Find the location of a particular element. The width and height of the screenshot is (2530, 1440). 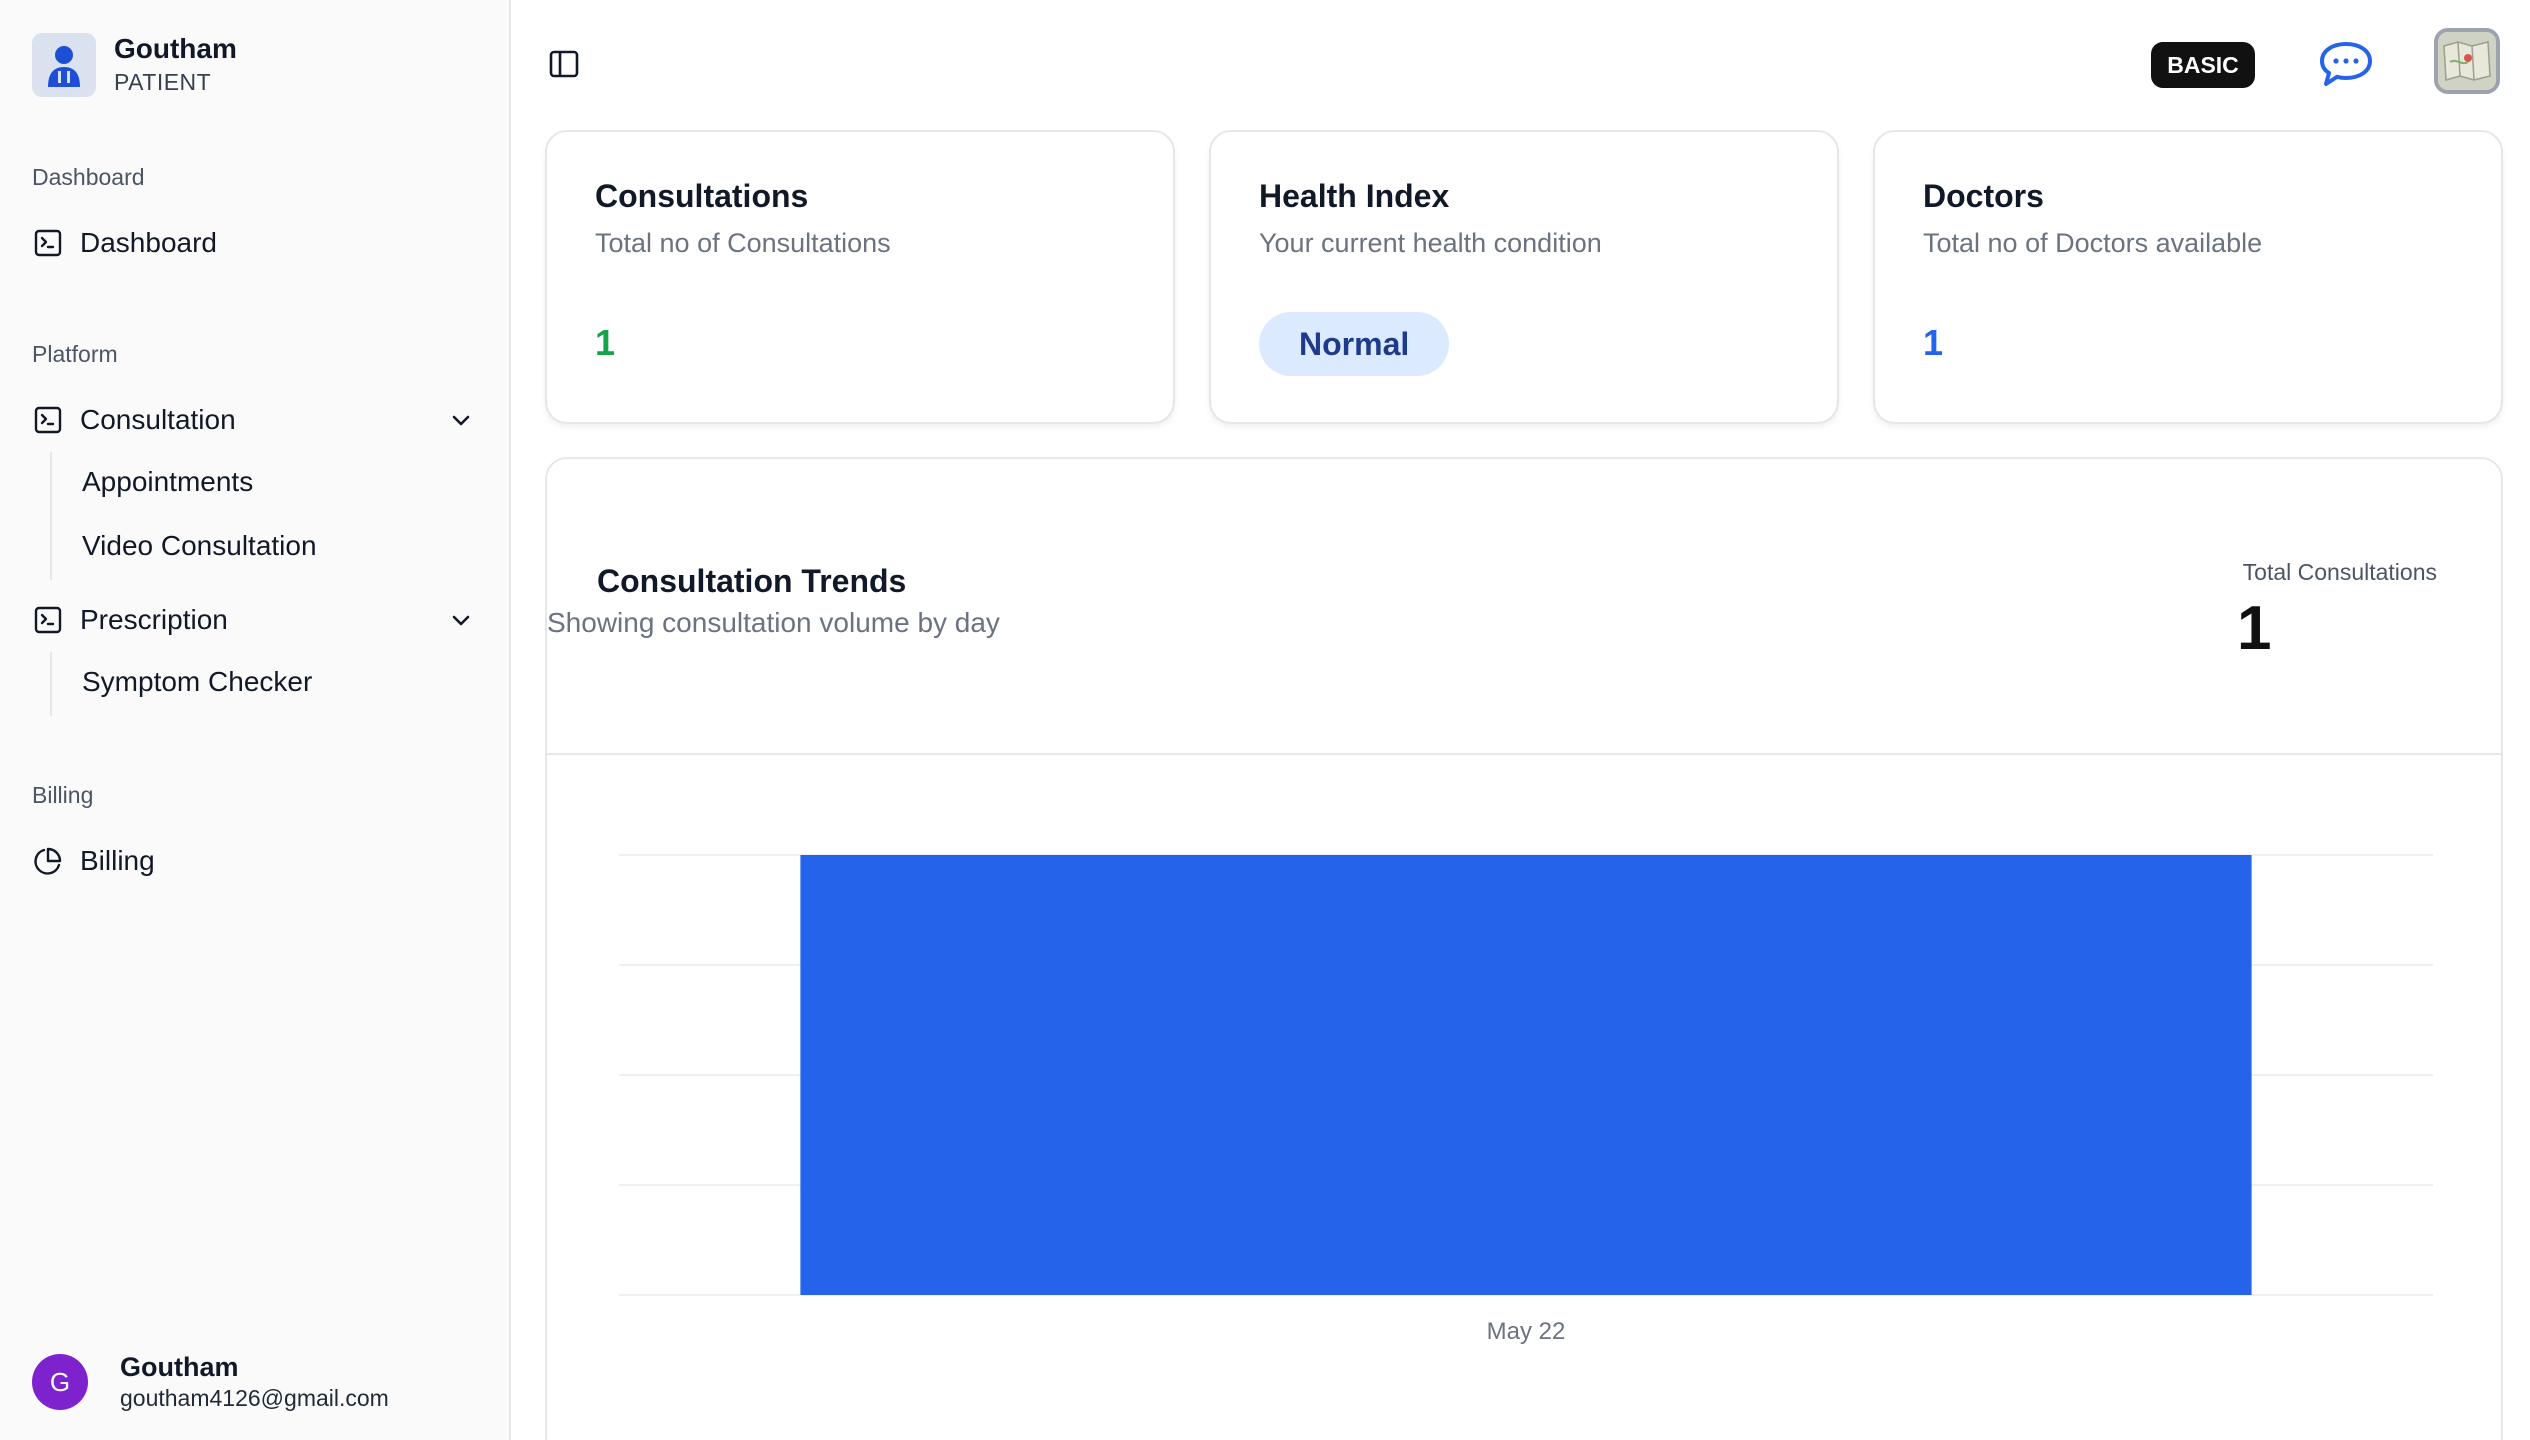

card-title: Doctors is located at coordinates (1983, 196).